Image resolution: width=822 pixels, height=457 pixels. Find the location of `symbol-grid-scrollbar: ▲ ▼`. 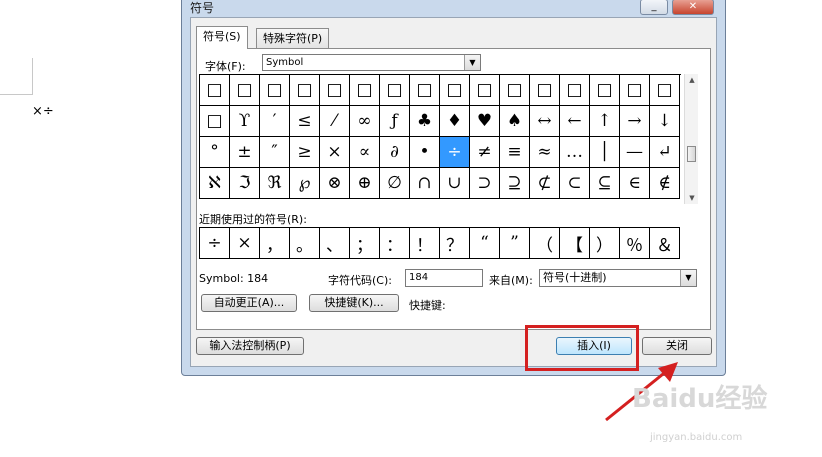

symbol-grid-scrollbar: ▲ ▼ is located at coordinates (691, 139).